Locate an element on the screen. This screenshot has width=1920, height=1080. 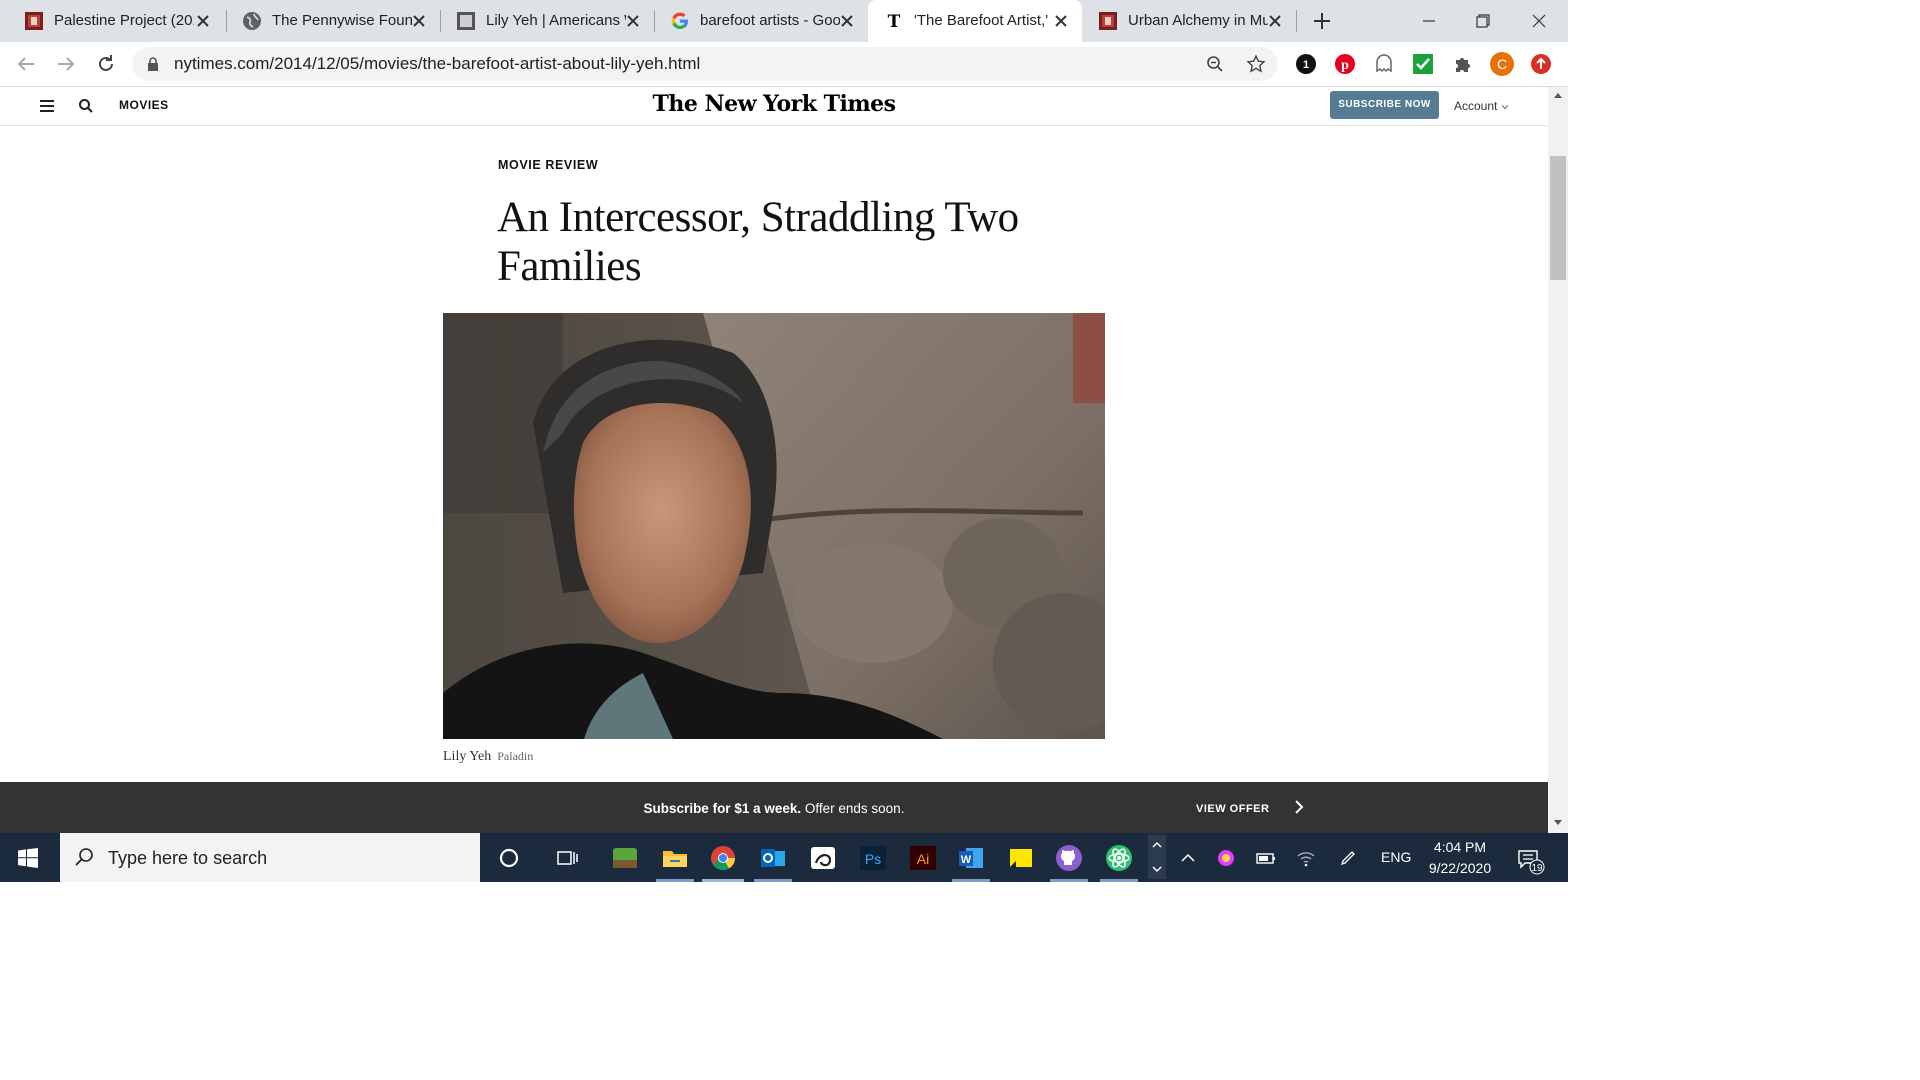
account-menu: Account is located at coordinates (1481, 106).